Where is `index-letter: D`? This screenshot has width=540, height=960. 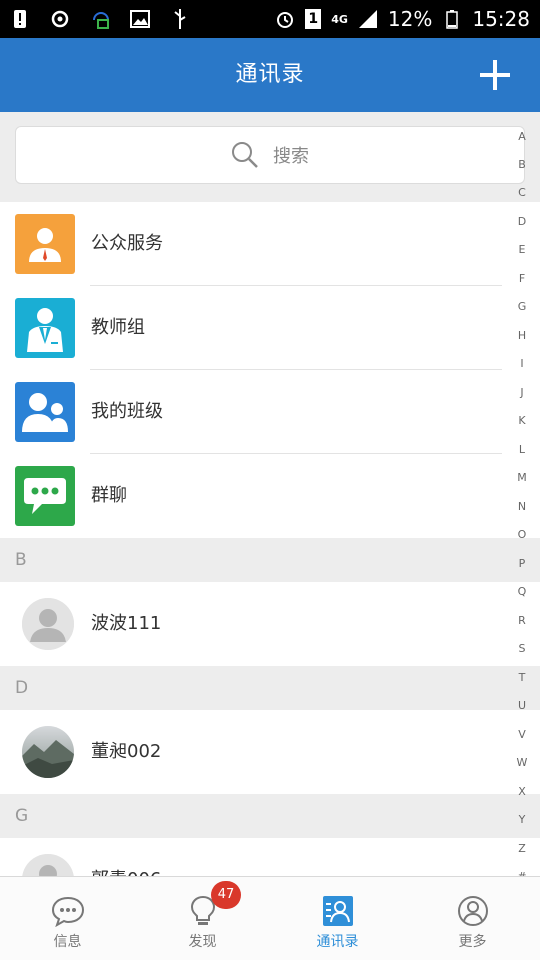 index-letter: D is located at coordinates (522, 221).